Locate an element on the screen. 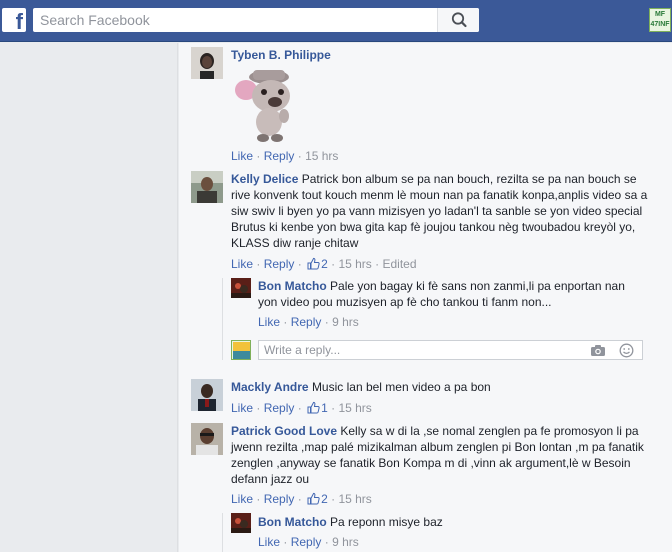 This screenshot has width=672, height=552. search-icon is located at coordinates (459, 20).